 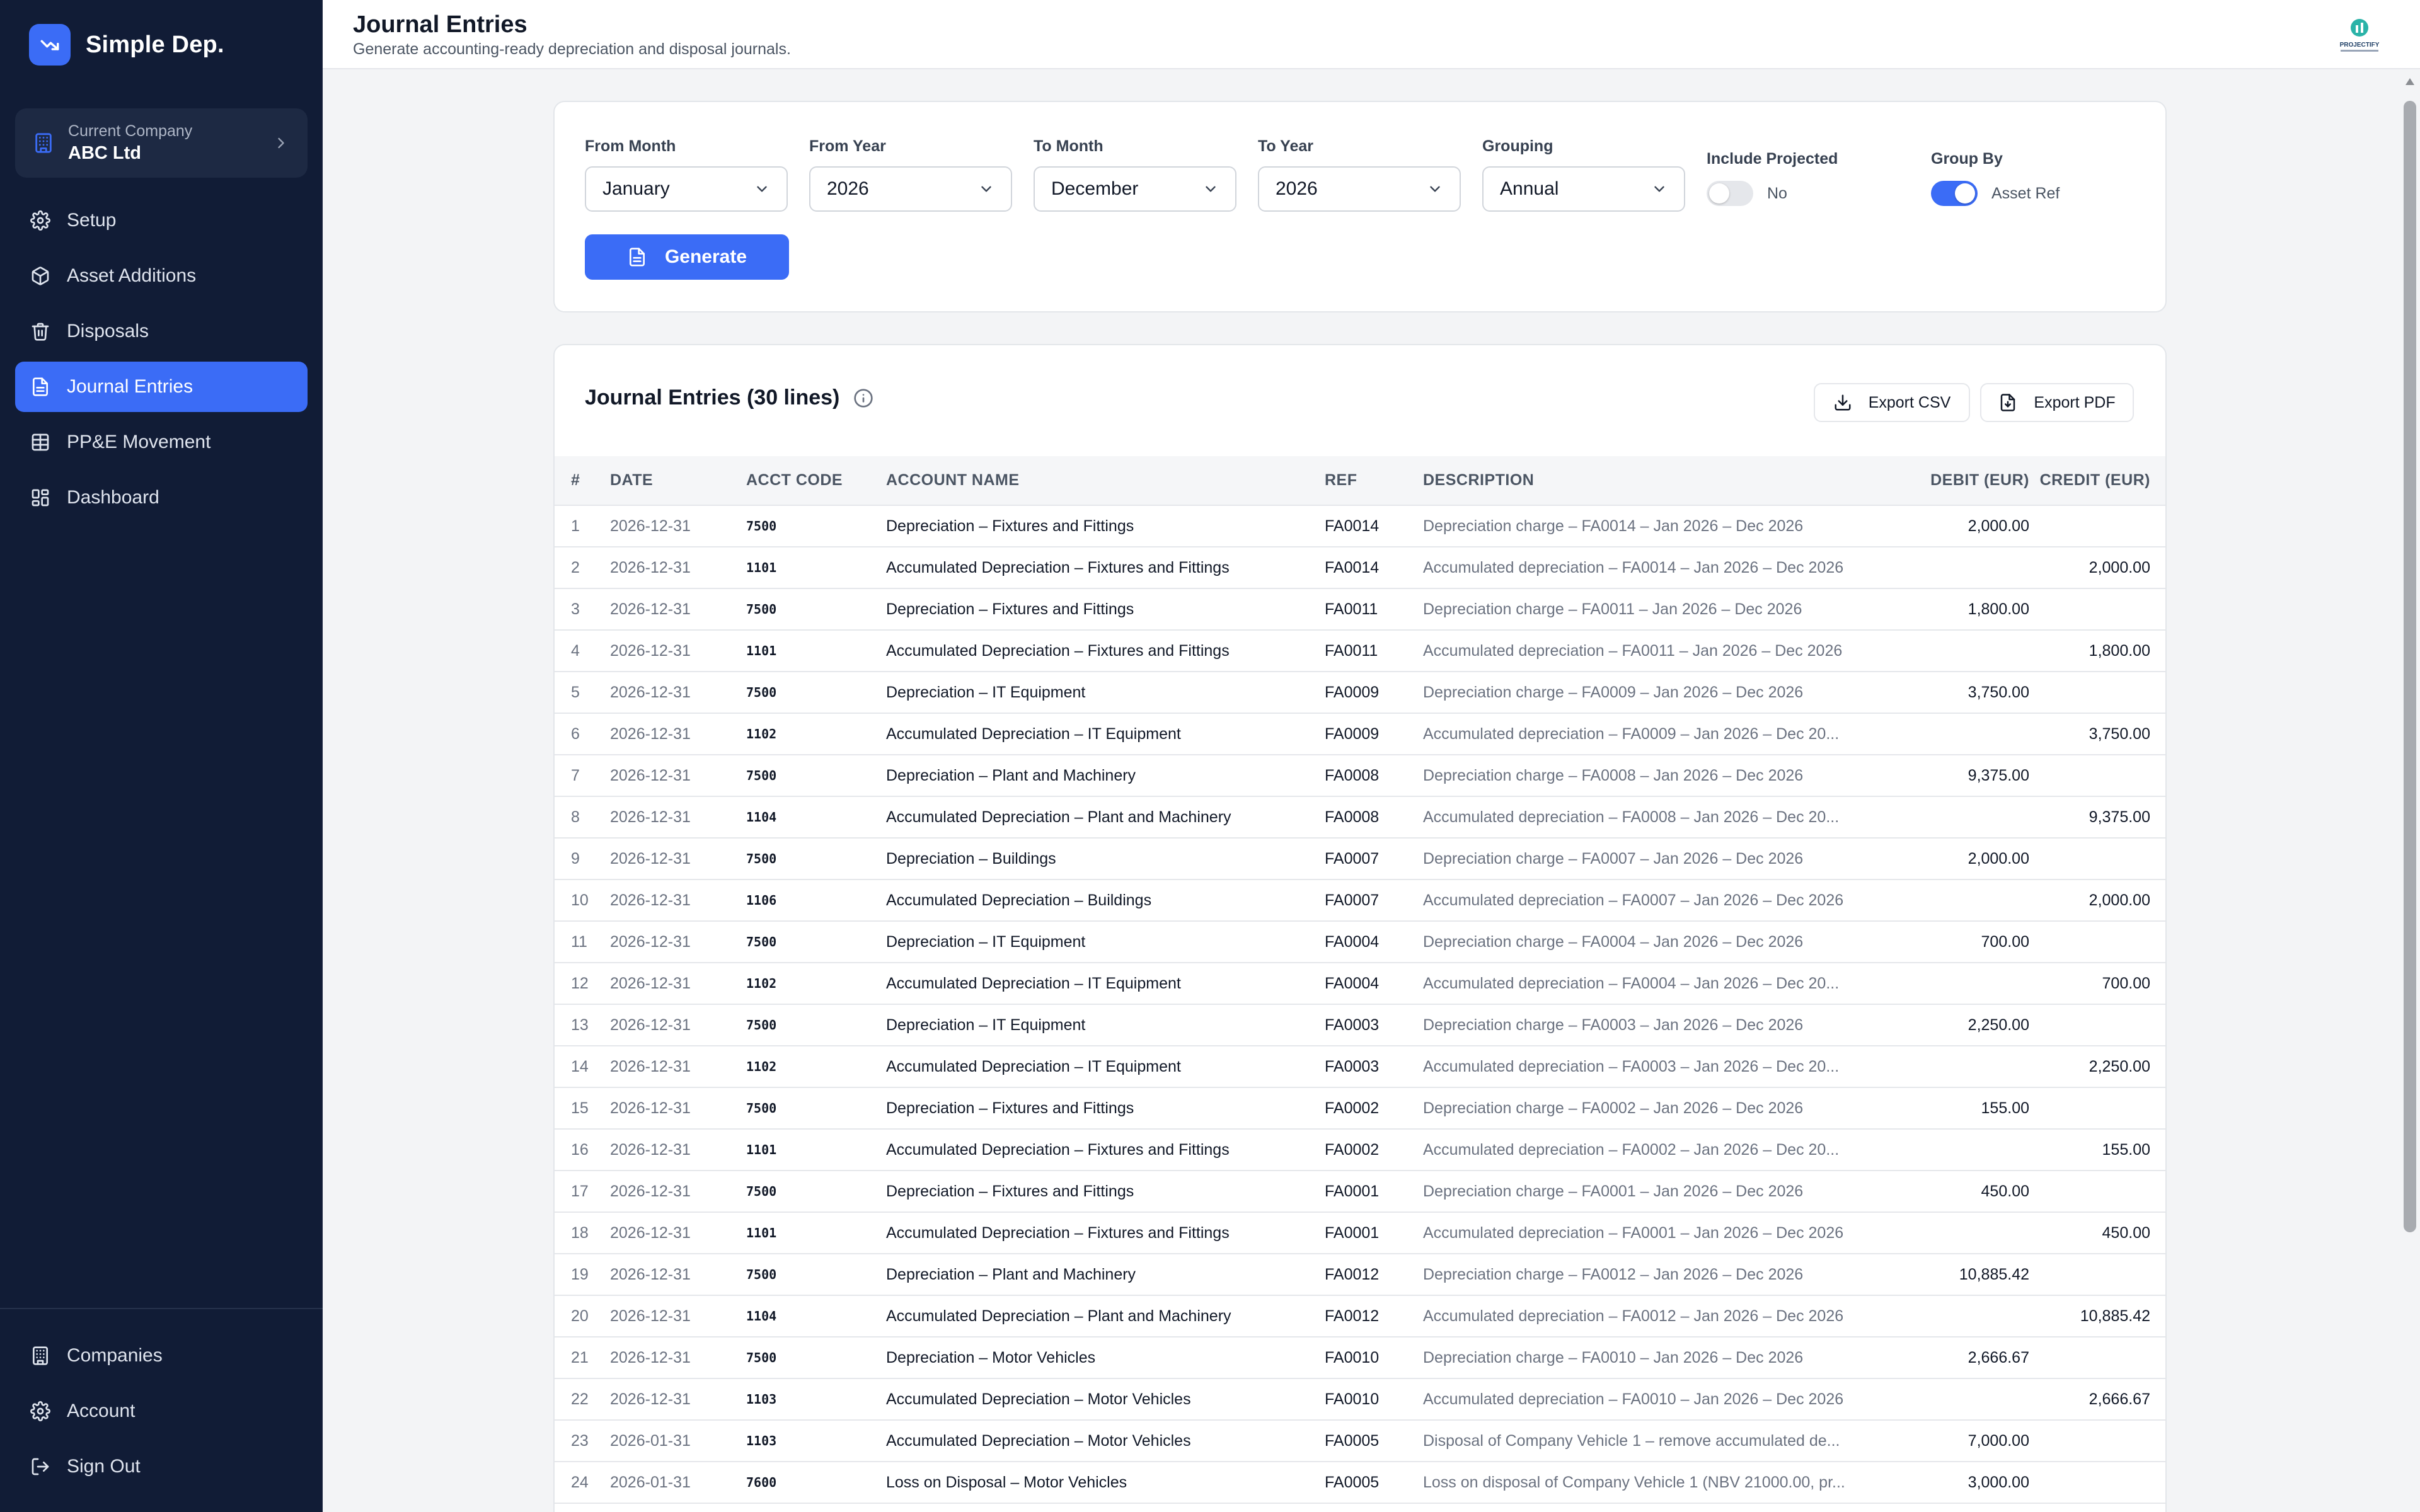 I want to click on grouping-select: Annual, so click(x=1583, y=189).